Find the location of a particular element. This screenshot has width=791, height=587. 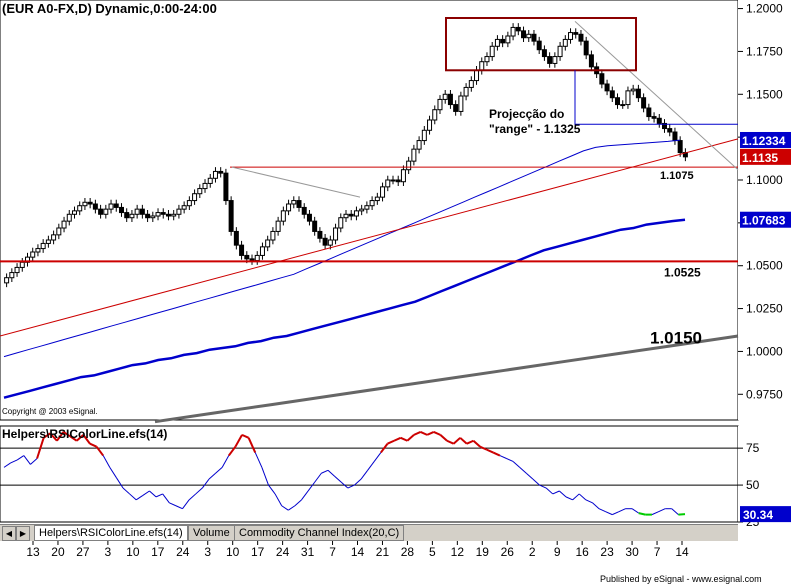

rsi-tick-label: 75 is located at coordinates (753, 448).